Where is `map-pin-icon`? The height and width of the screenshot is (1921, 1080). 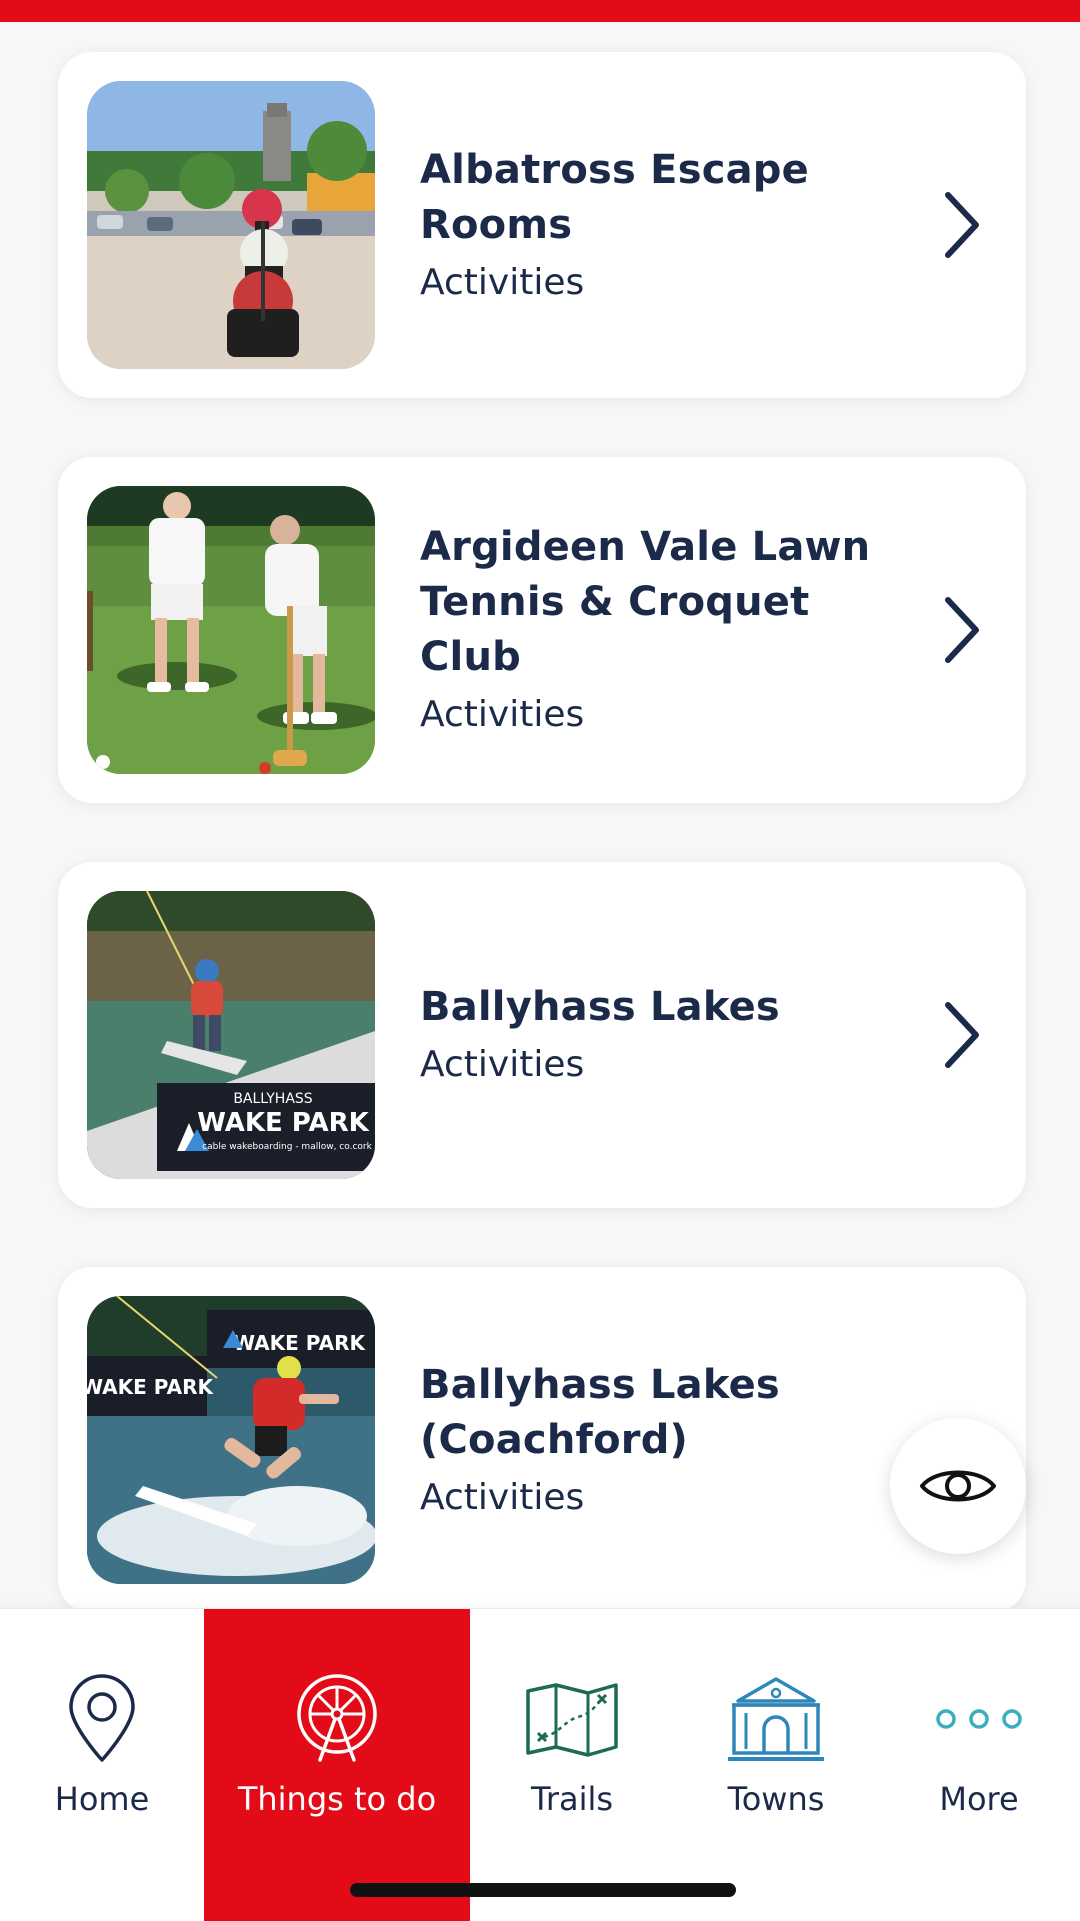
map-pin-icon is located at coordinates (102, 1718).